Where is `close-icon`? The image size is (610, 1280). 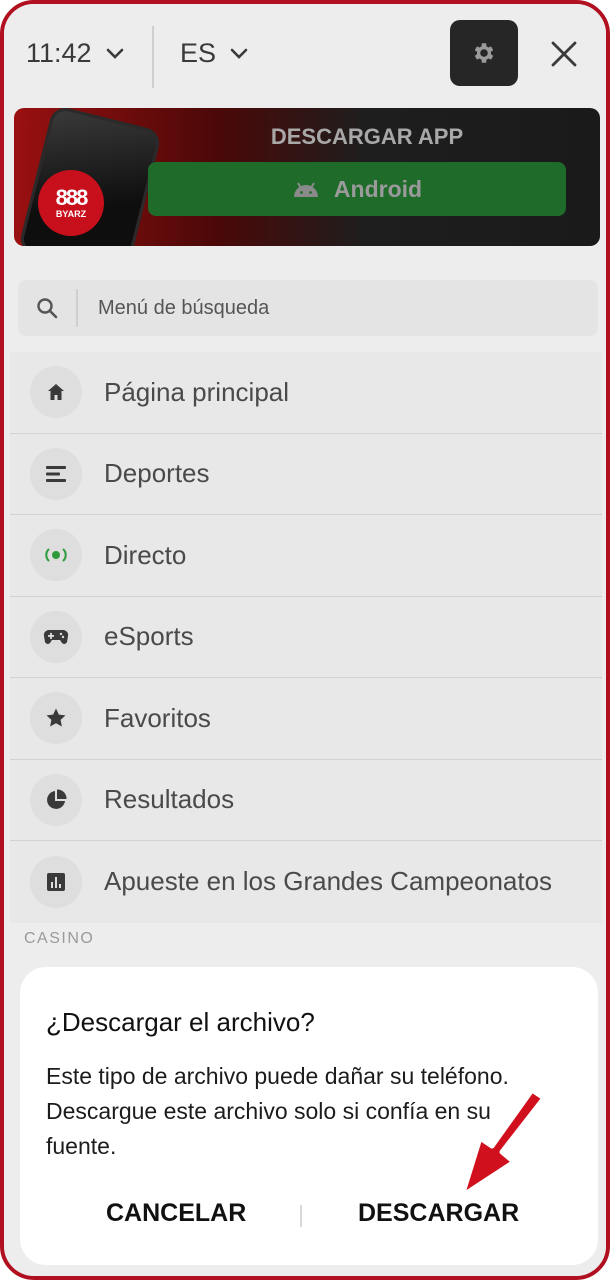 close-icon is located at coordinates (564, 54).